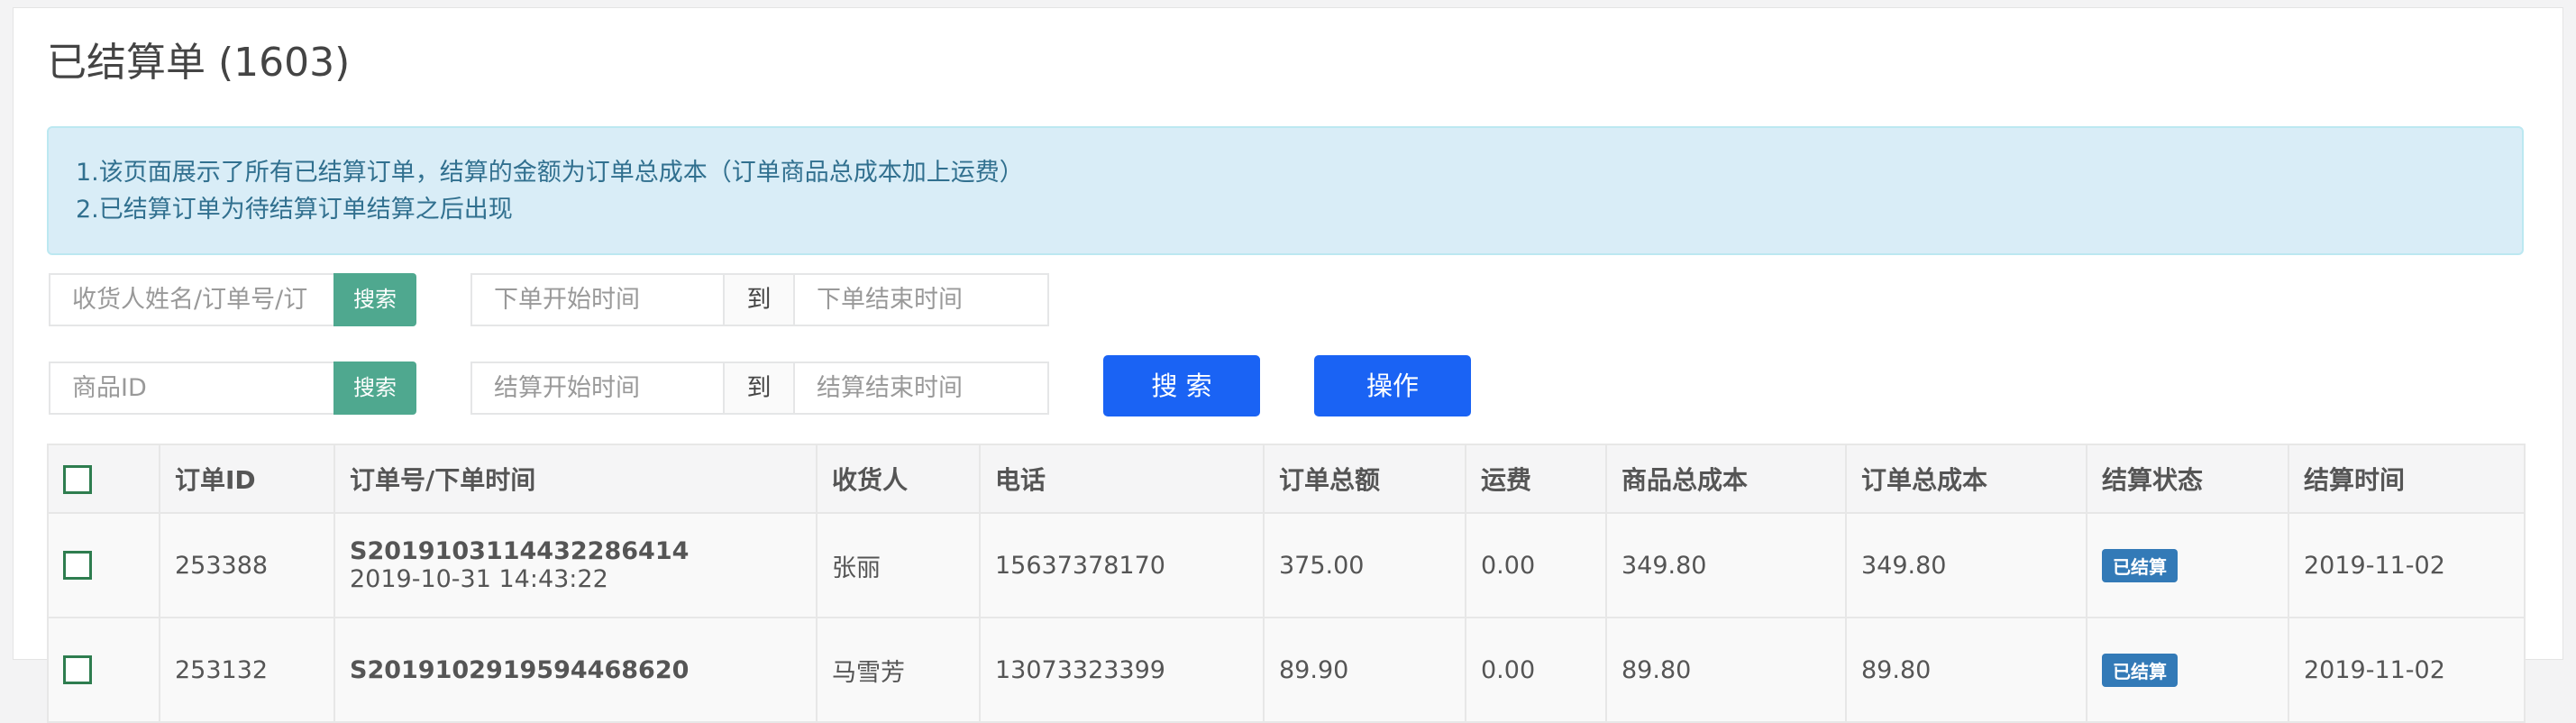 Image resolution: width=2576 pixels, height=723 pixels. What do you see at coordinates (1536, 479) in the screenshot?
I see `header-shipping: 运费` at bounding box center [1536, 479].